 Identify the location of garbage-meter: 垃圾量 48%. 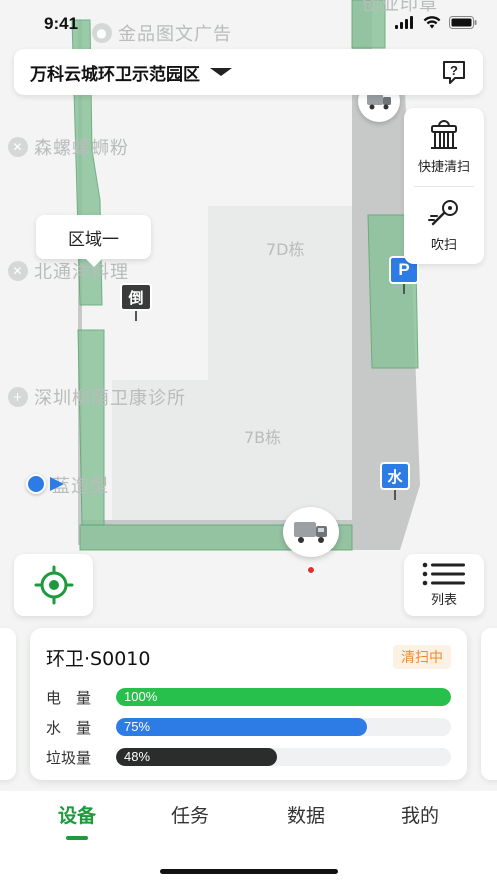
(248, 757).